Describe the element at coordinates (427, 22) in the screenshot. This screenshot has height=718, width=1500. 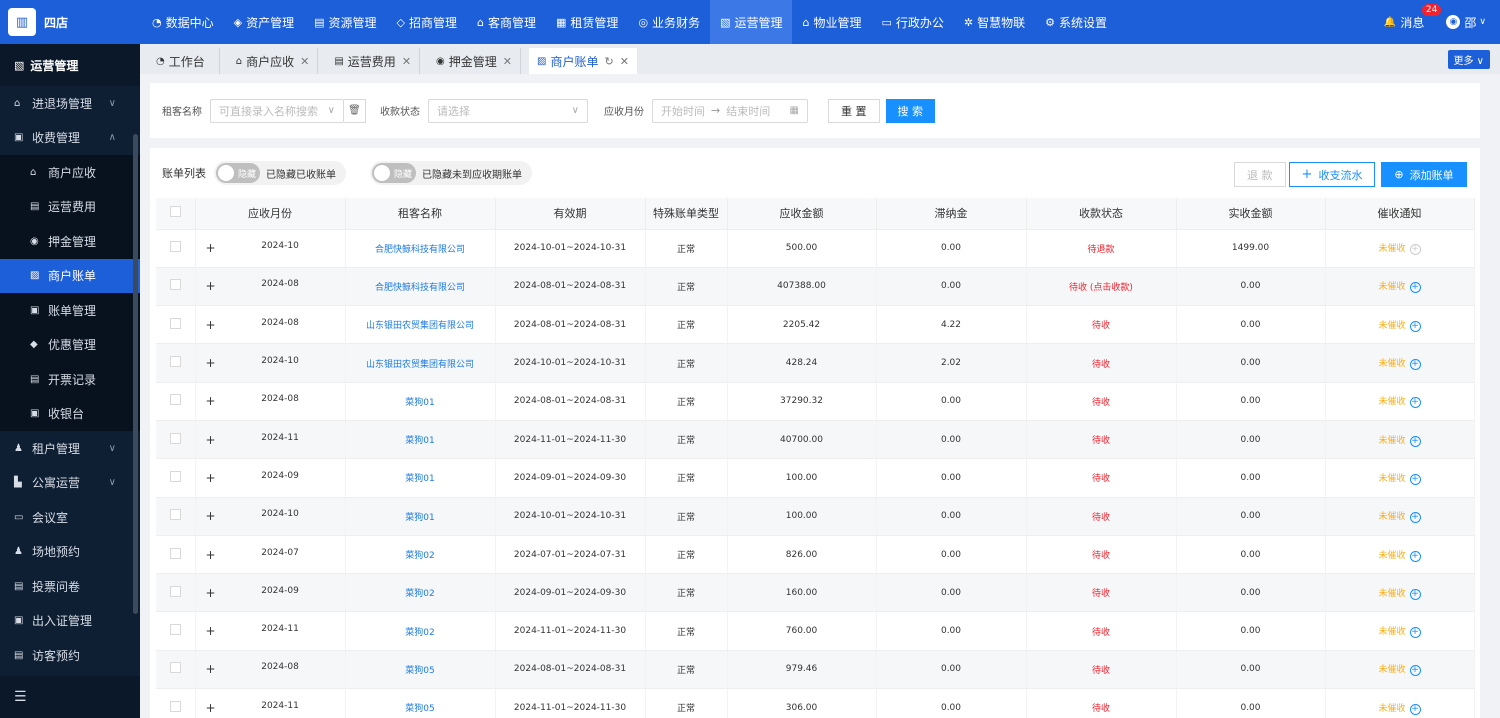
I see `topnav-item-3: ◇ 招商管理` at that location.